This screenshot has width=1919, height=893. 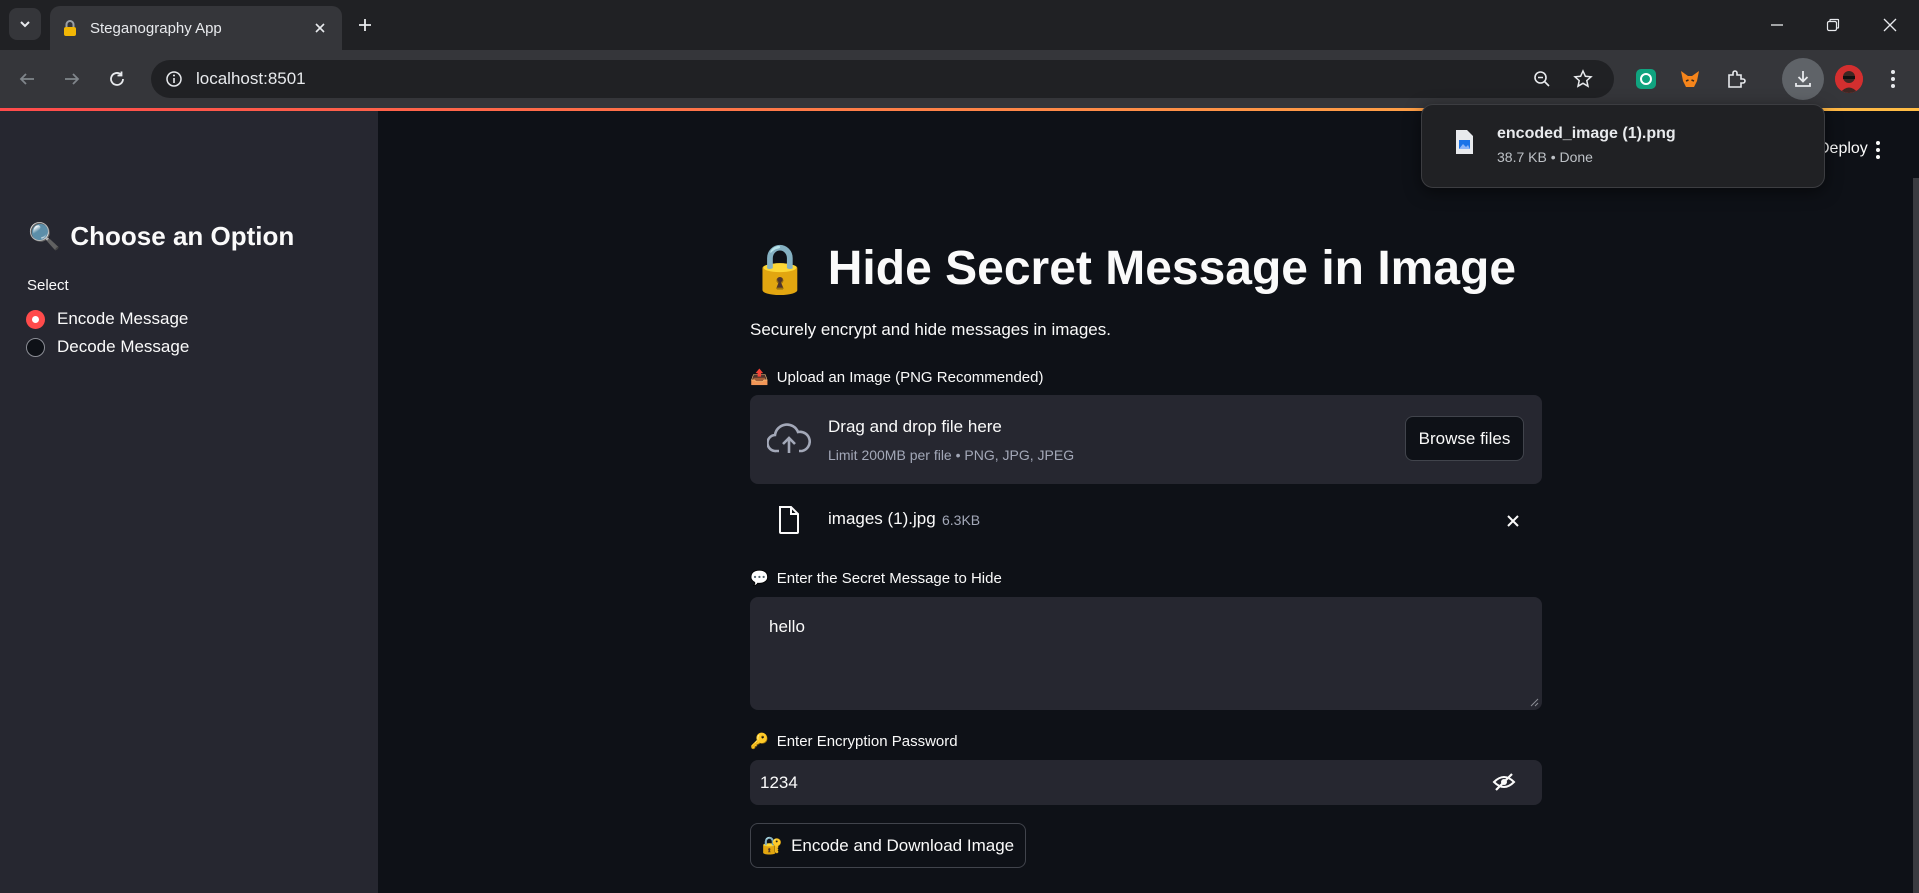 I want to click on reload-button, so click(x=117, y=79).